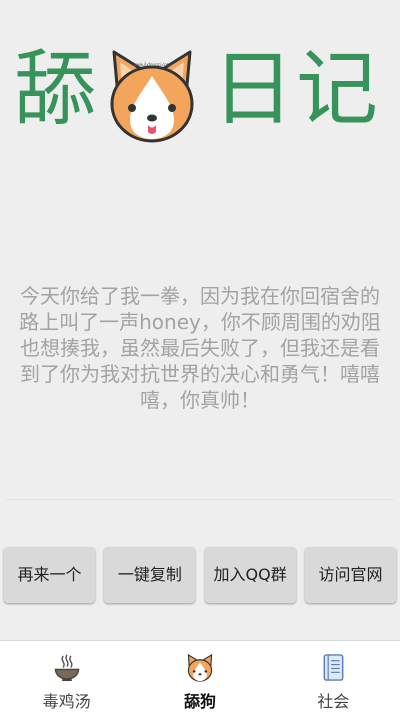  What do you see at coordinates (200, 667) in the screenshot?
I see `dog-icon` at bounding box center [200, 667].